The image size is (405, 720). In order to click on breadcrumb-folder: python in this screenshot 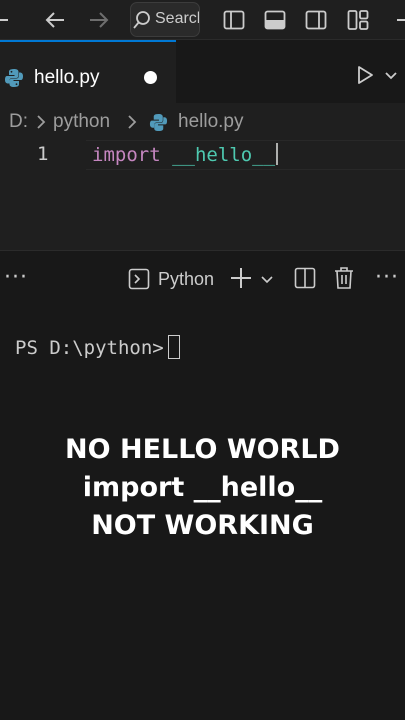, I will do `click(81, 122)`.